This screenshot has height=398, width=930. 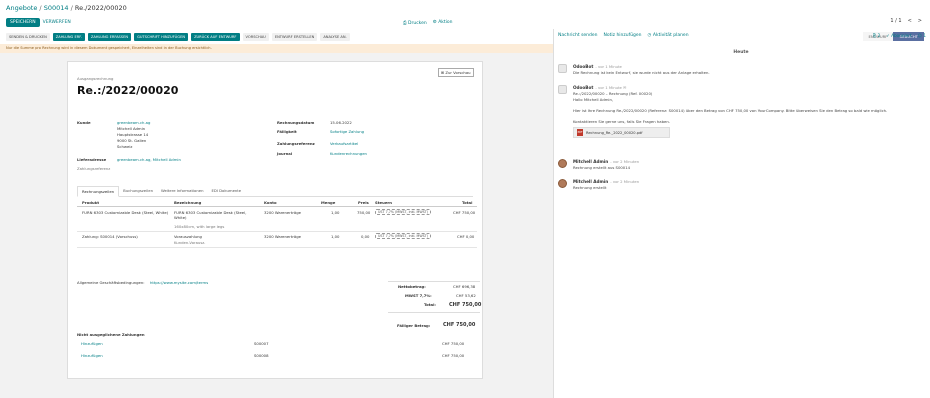 I want to click on save-button: SPEICHERN, so click(x=23, y=22).